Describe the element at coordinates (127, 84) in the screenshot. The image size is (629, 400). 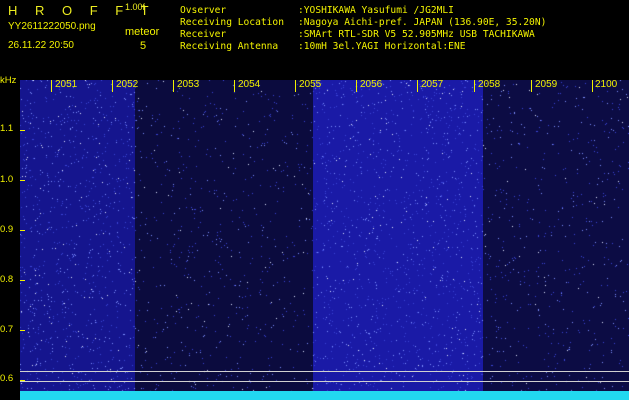
I see `x-tick-label: 2052` at that location.